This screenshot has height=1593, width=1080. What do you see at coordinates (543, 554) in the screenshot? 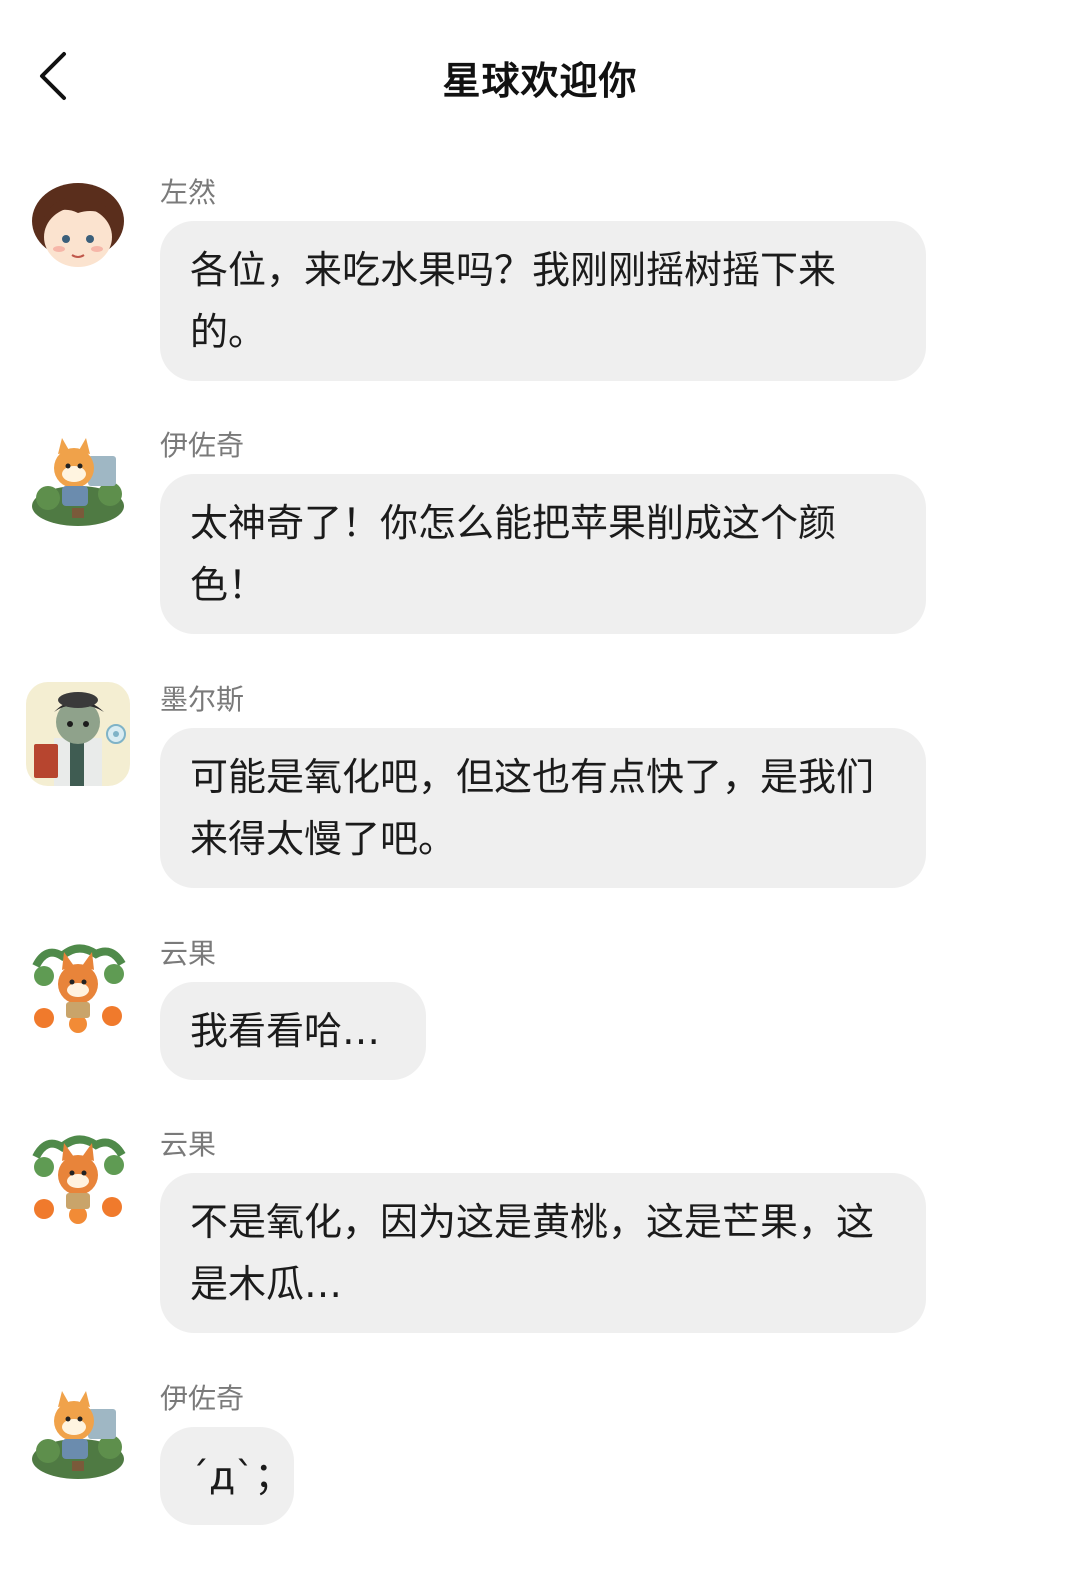
I see `message-bubble: 太神奇了！你怎么能把苹果削成这个颜色！` at bounding box center [543, 554].